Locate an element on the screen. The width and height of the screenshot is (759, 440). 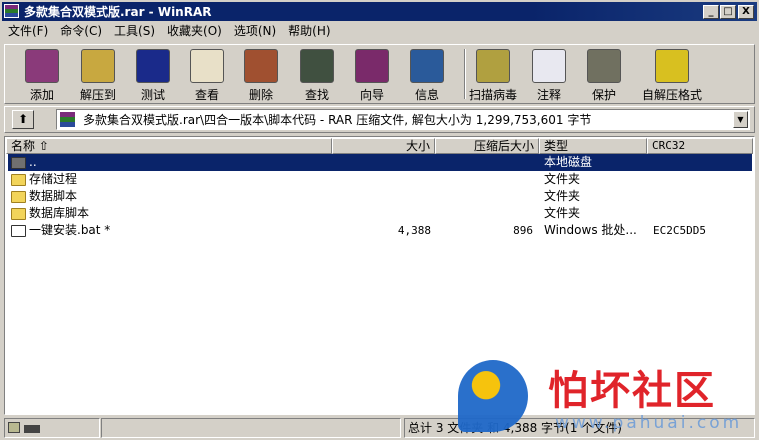
close-button: X is located at coordinates (746, 12).